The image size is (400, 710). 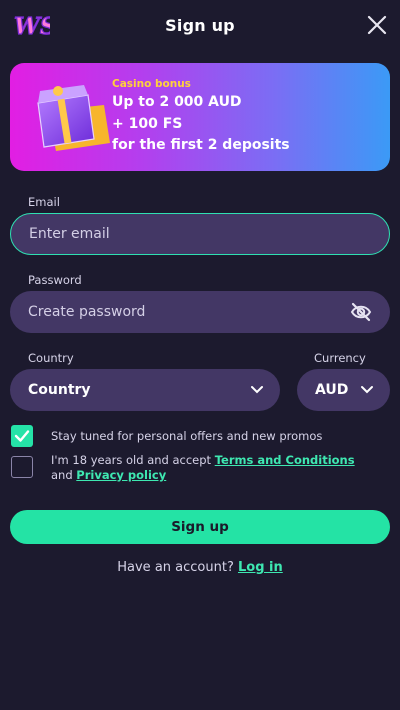 I want to click on have-account-row: Have an account? Log in, so click(x=200, y=567).